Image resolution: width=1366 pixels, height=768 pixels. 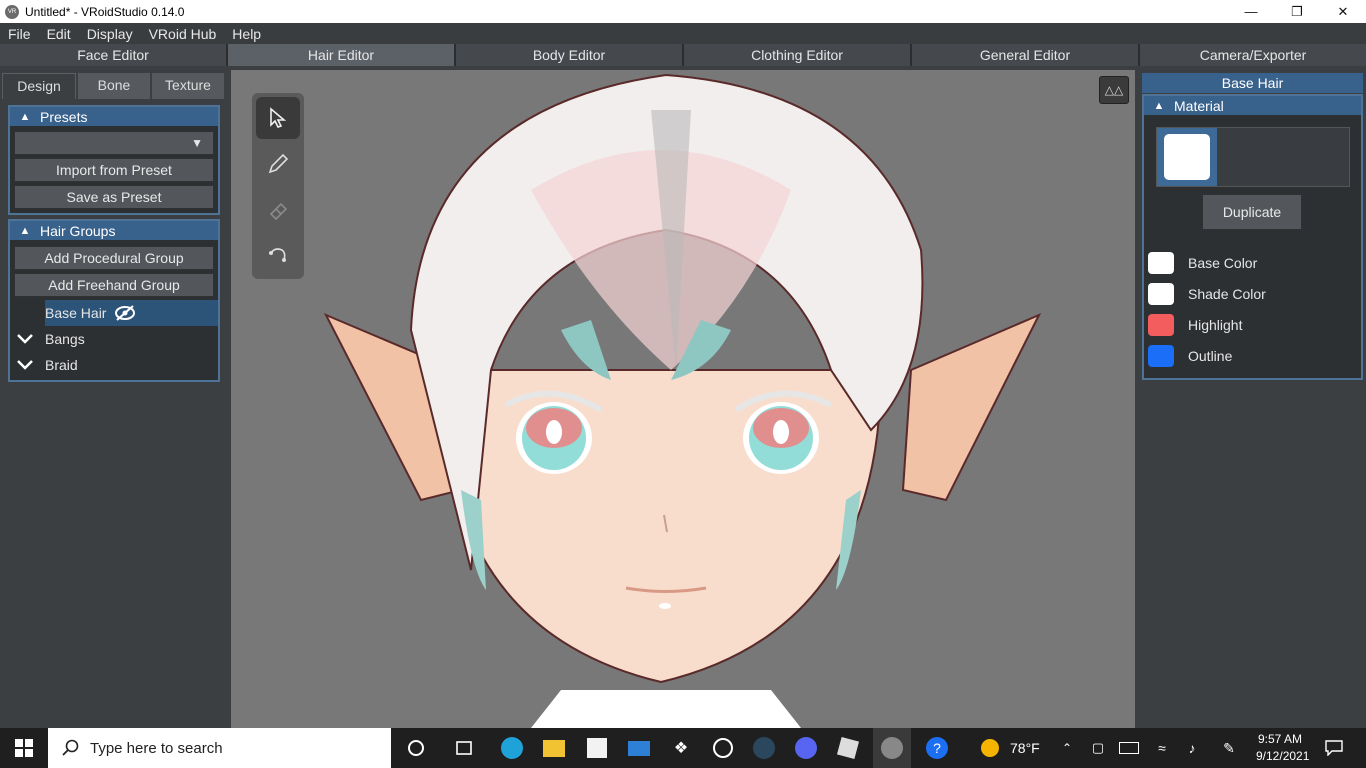 What do you see at coordinates (990, 748) in the screenshot?
I see `weather-icon` at bounding box center [990, 748].